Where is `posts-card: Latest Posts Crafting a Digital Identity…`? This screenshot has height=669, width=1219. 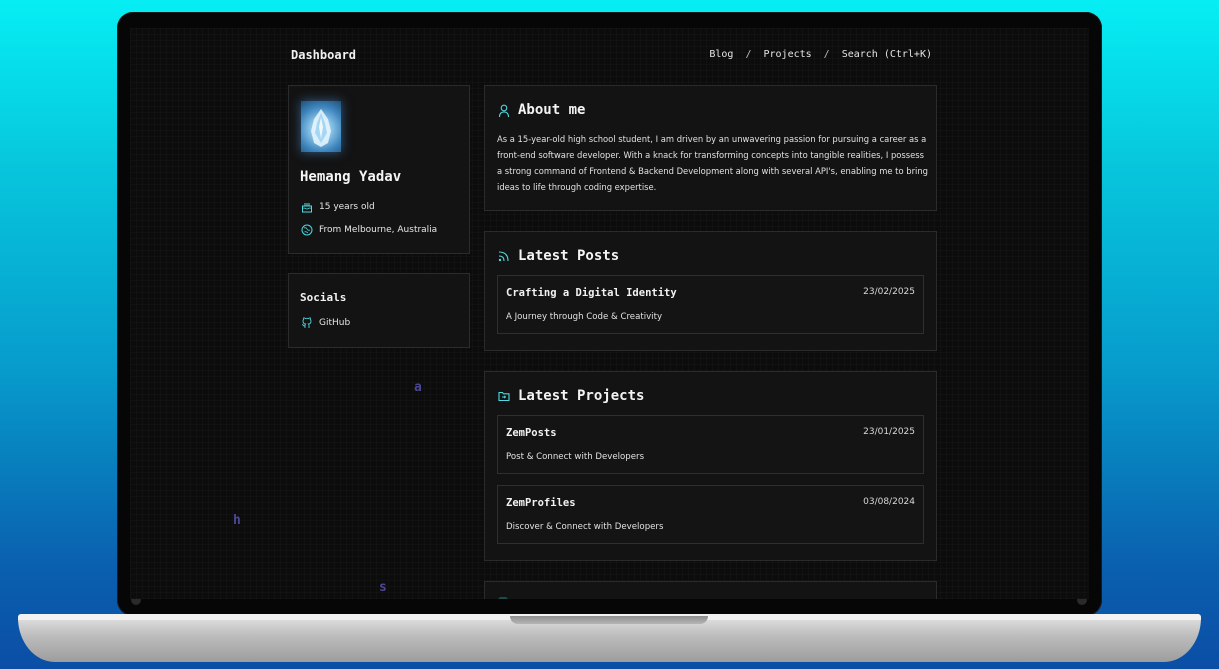
posts-card: Latest Posts Crafting a Digital Identity… is located at coordinates (710, 291).